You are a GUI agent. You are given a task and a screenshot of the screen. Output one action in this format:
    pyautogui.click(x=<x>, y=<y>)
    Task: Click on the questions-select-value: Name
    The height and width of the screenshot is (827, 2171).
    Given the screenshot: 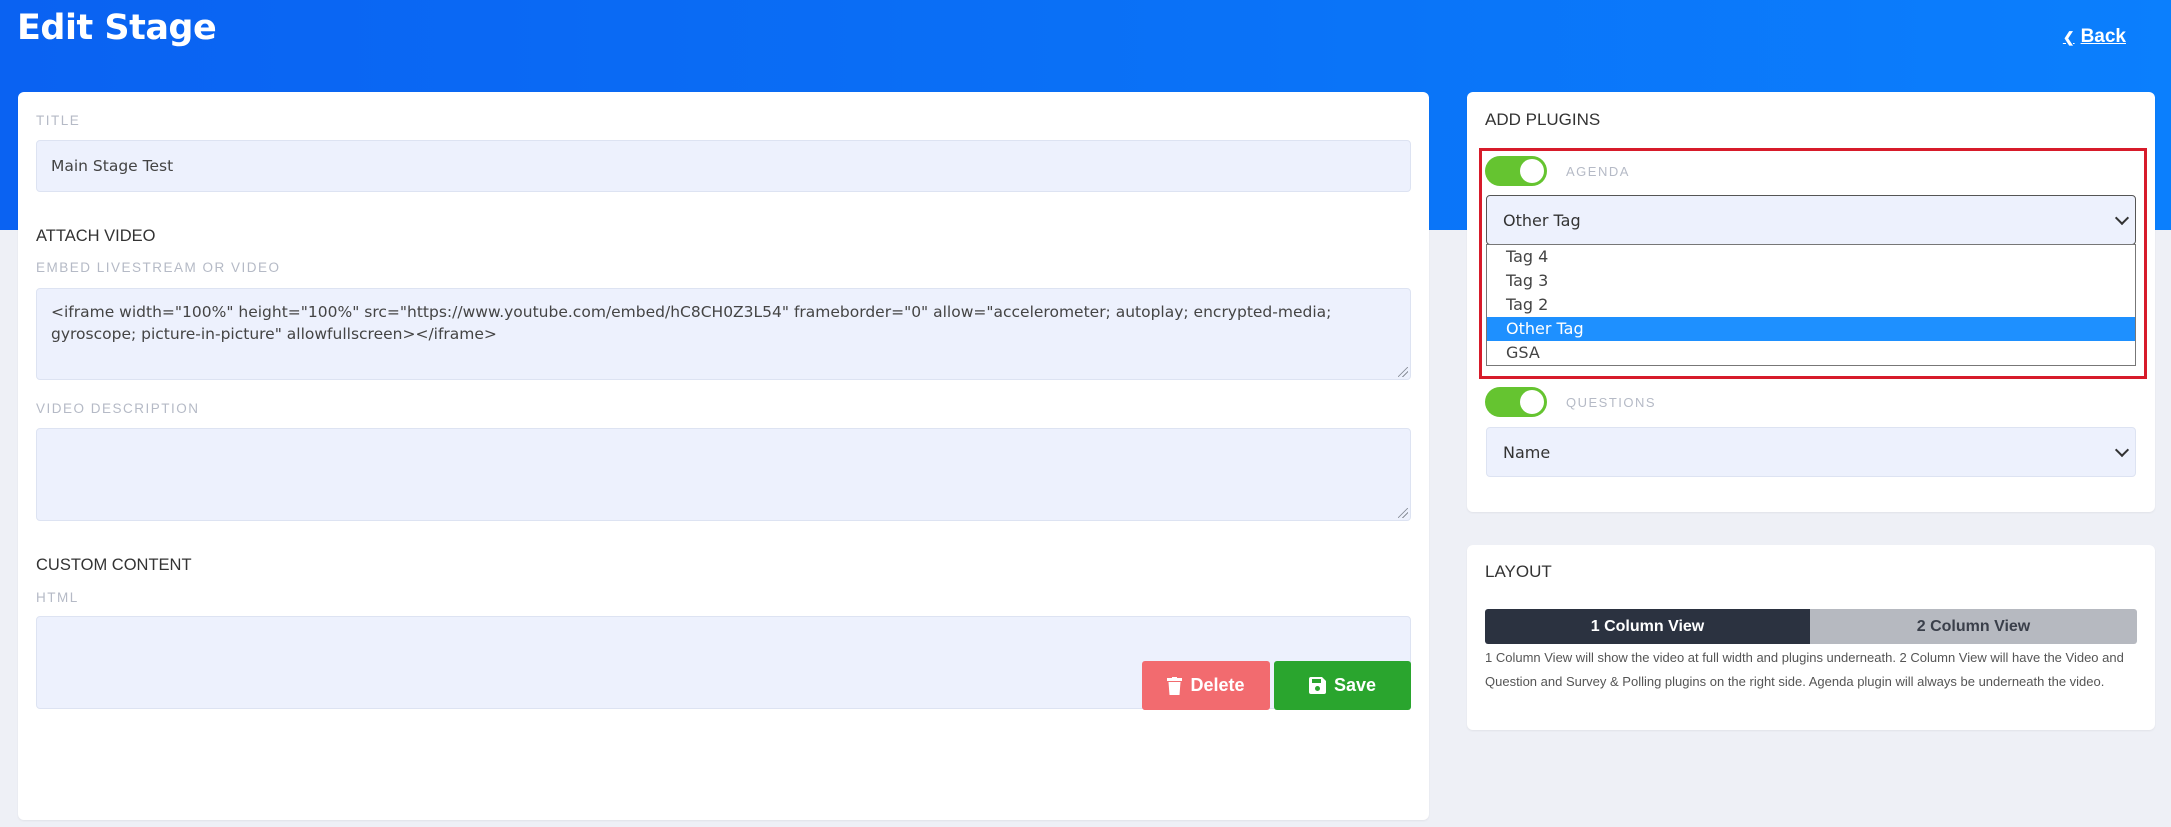 What is the action you would take?
    pyautogui.click(x=1527, y=452)
    